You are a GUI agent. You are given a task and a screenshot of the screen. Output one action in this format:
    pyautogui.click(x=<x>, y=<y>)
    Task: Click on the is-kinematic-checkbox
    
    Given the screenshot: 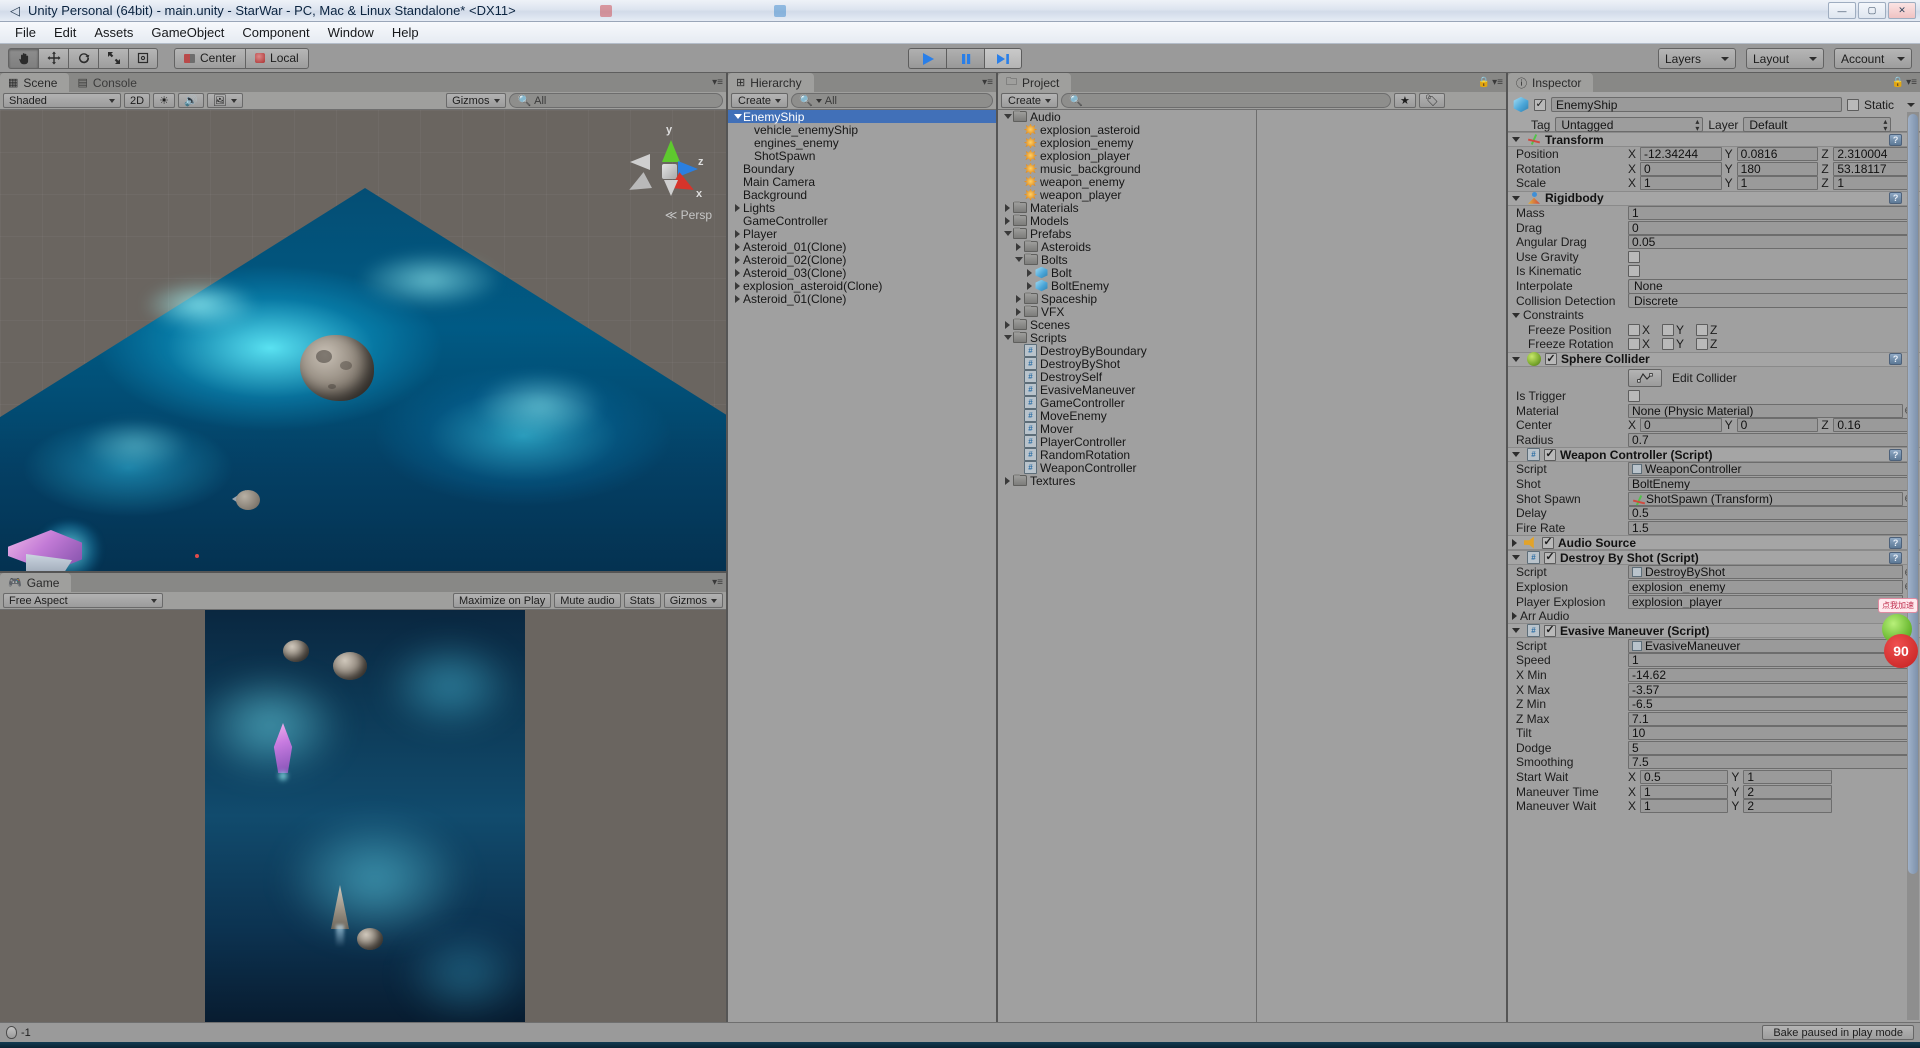 What is the action you would take?
    pyautogui.click(x=1634, y=271)
    